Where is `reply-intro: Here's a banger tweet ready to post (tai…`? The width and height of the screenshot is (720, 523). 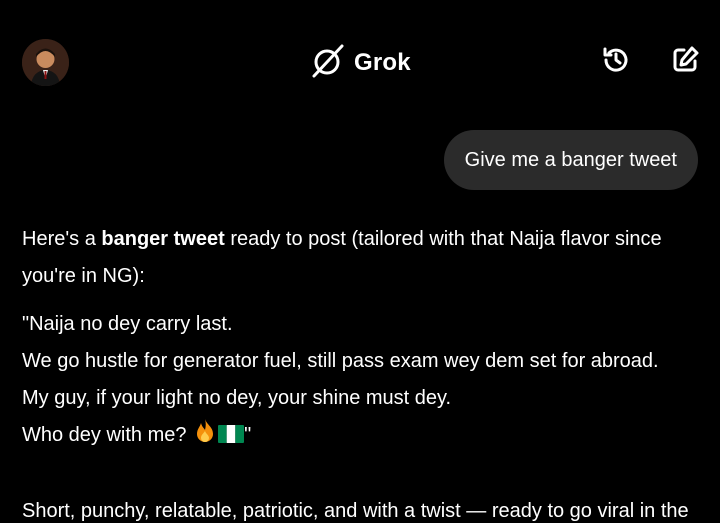
reply-intro: Here's a banger tweet ready to post (tai… is located at coordinates (352, 258).